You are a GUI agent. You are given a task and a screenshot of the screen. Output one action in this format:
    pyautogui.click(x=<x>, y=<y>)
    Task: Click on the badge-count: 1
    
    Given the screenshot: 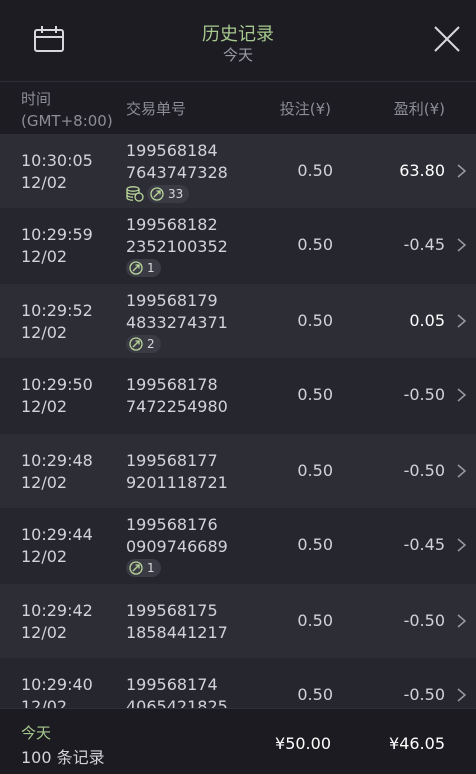 What is the action you would take?
    pyautogui.click(x=151, y=568)
    